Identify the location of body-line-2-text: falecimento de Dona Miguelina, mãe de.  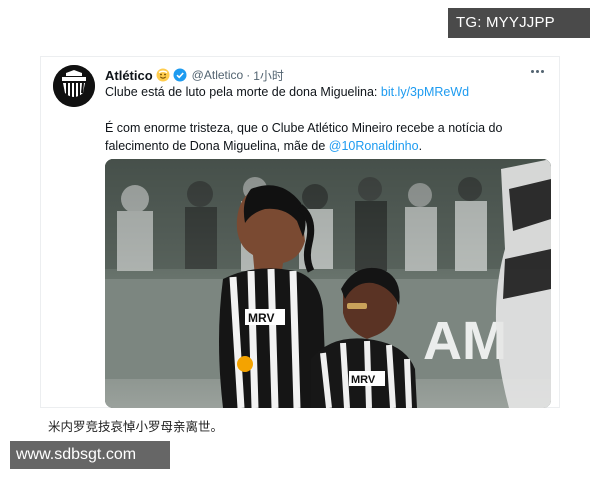
(217, 146).